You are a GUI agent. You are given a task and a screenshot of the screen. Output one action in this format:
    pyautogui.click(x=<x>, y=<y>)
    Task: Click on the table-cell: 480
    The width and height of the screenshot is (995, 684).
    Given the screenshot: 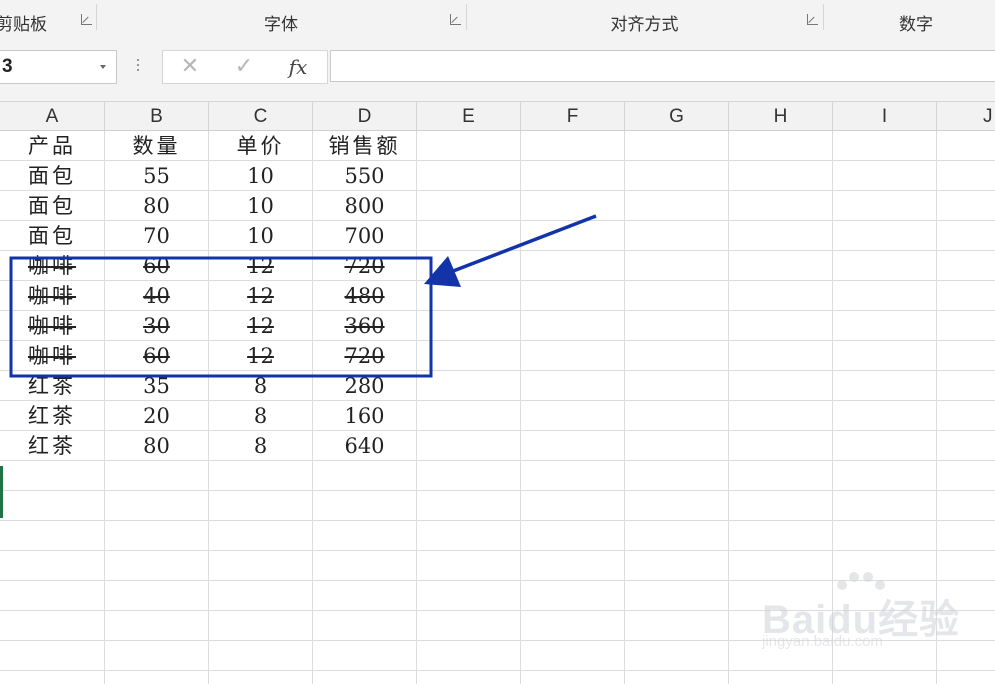 What is the action you would take?
    pyautogui.click(x=365, y=296)
    